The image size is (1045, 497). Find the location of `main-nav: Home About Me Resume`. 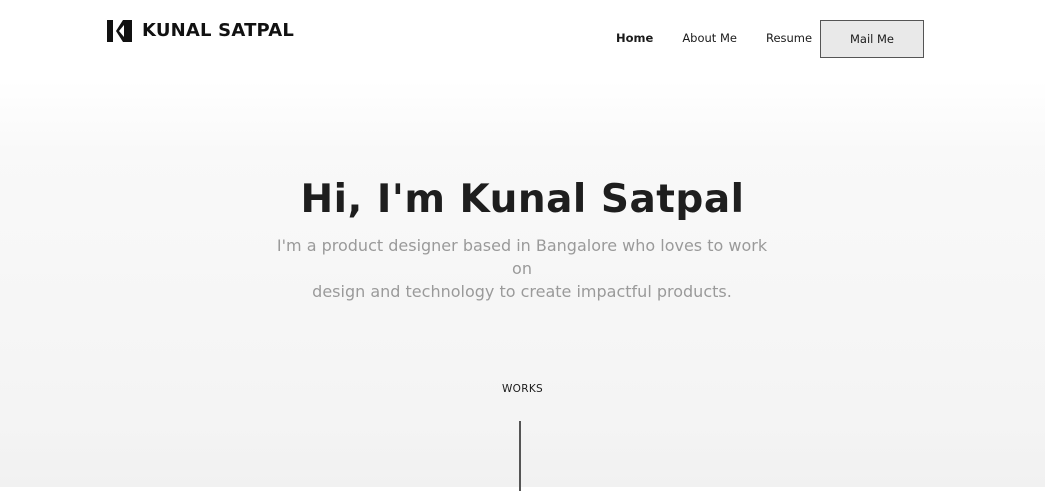

main-nav: Home About Me Resume is located at coordinates (706, 38).